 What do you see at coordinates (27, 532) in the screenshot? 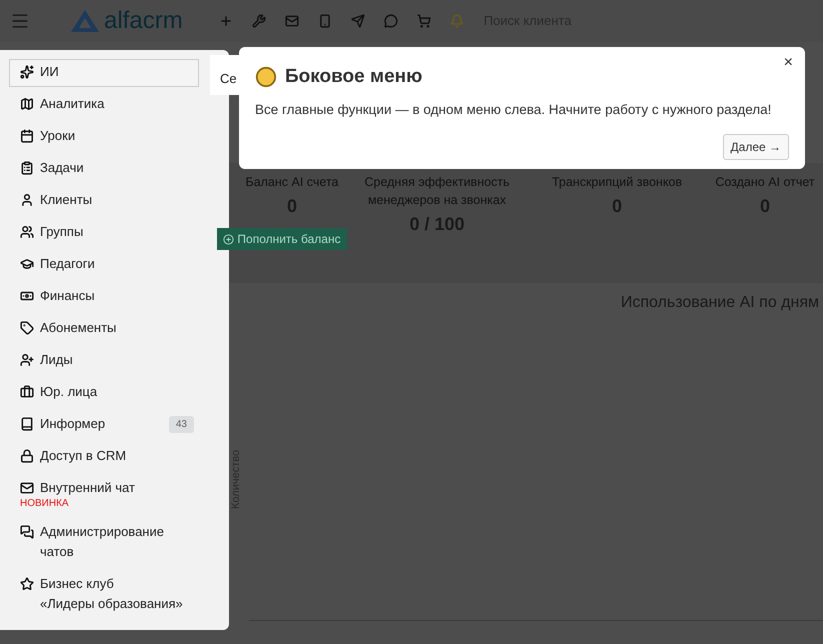
I see `chat-bubbles-icon` at bounding box center [27, 532].